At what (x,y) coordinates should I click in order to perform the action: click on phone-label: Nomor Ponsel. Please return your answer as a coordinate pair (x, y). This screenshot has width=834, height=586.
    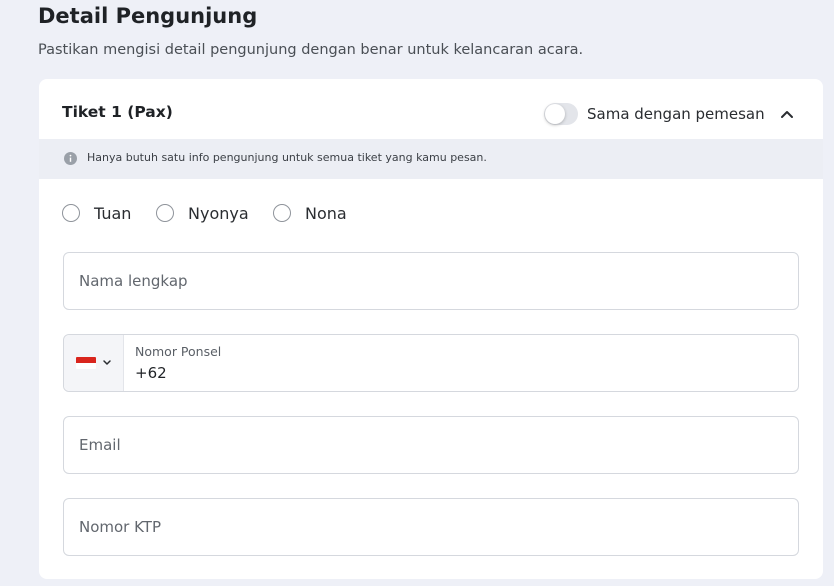
    Looking at the image, I should click on (178, 351).